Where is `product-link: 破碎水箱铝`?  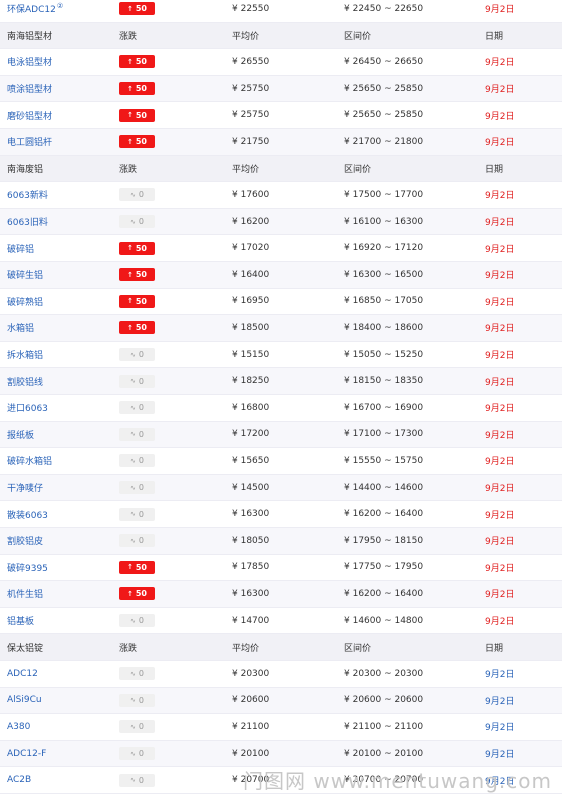 product-link: 破碎水箱铝 is located at coordinates (29, 460).